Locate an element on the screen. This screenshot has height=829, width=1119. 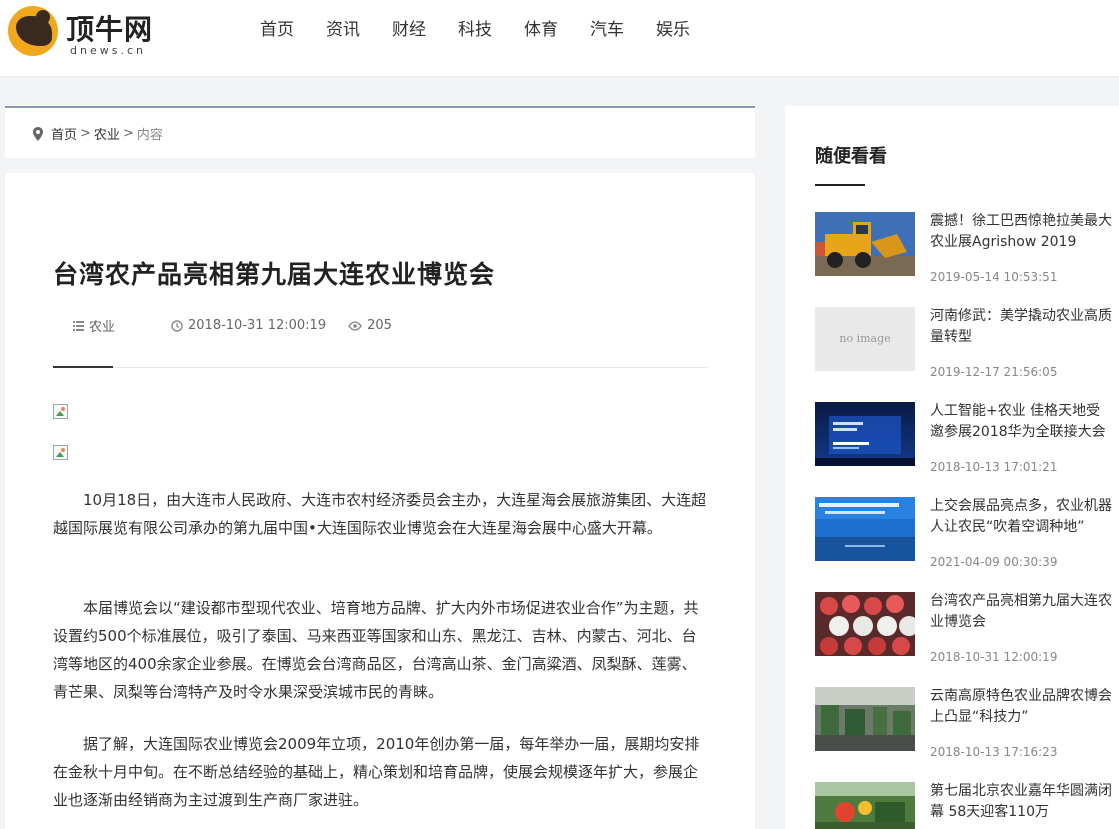
post-date: 2019-12-17 21:56:05 is located at coordinates (994, 372).